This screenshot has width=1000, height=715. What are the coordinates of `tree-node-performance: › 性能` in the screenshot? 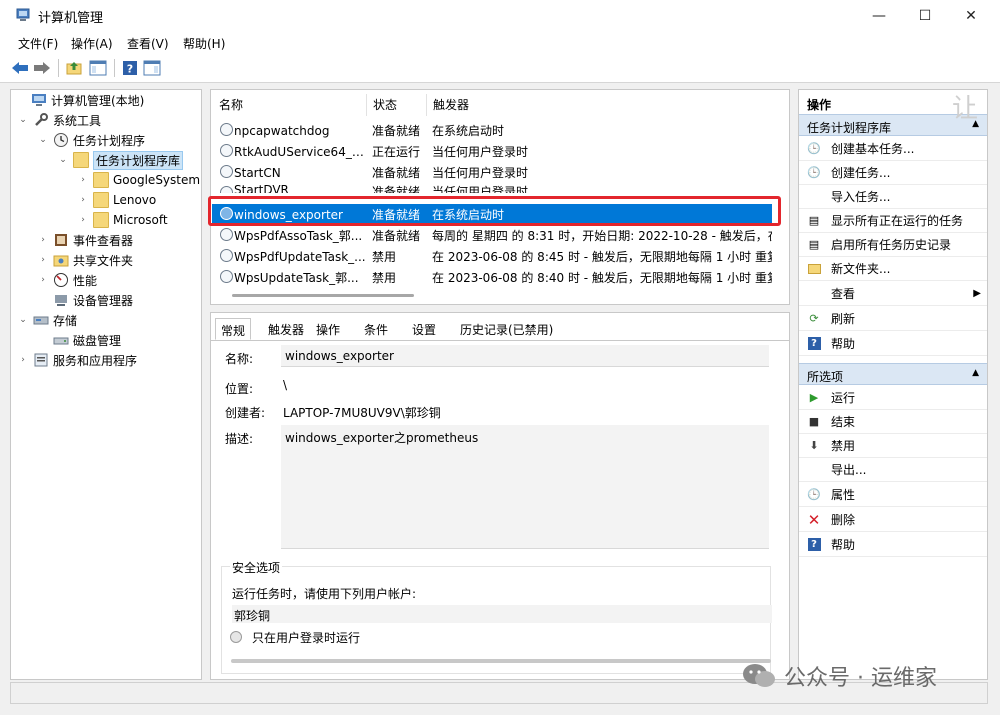 It's located at (67, 280).